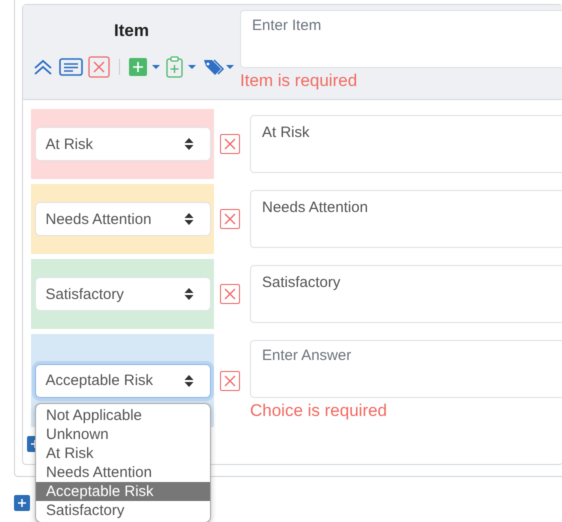 Image resolution: width=562 pixels, height=522 pixels. What do you see at coordinates (123, 491) in the screenshot?
I see `dropdown-option: Acceptable Risk` at bounding box center [123, 491].